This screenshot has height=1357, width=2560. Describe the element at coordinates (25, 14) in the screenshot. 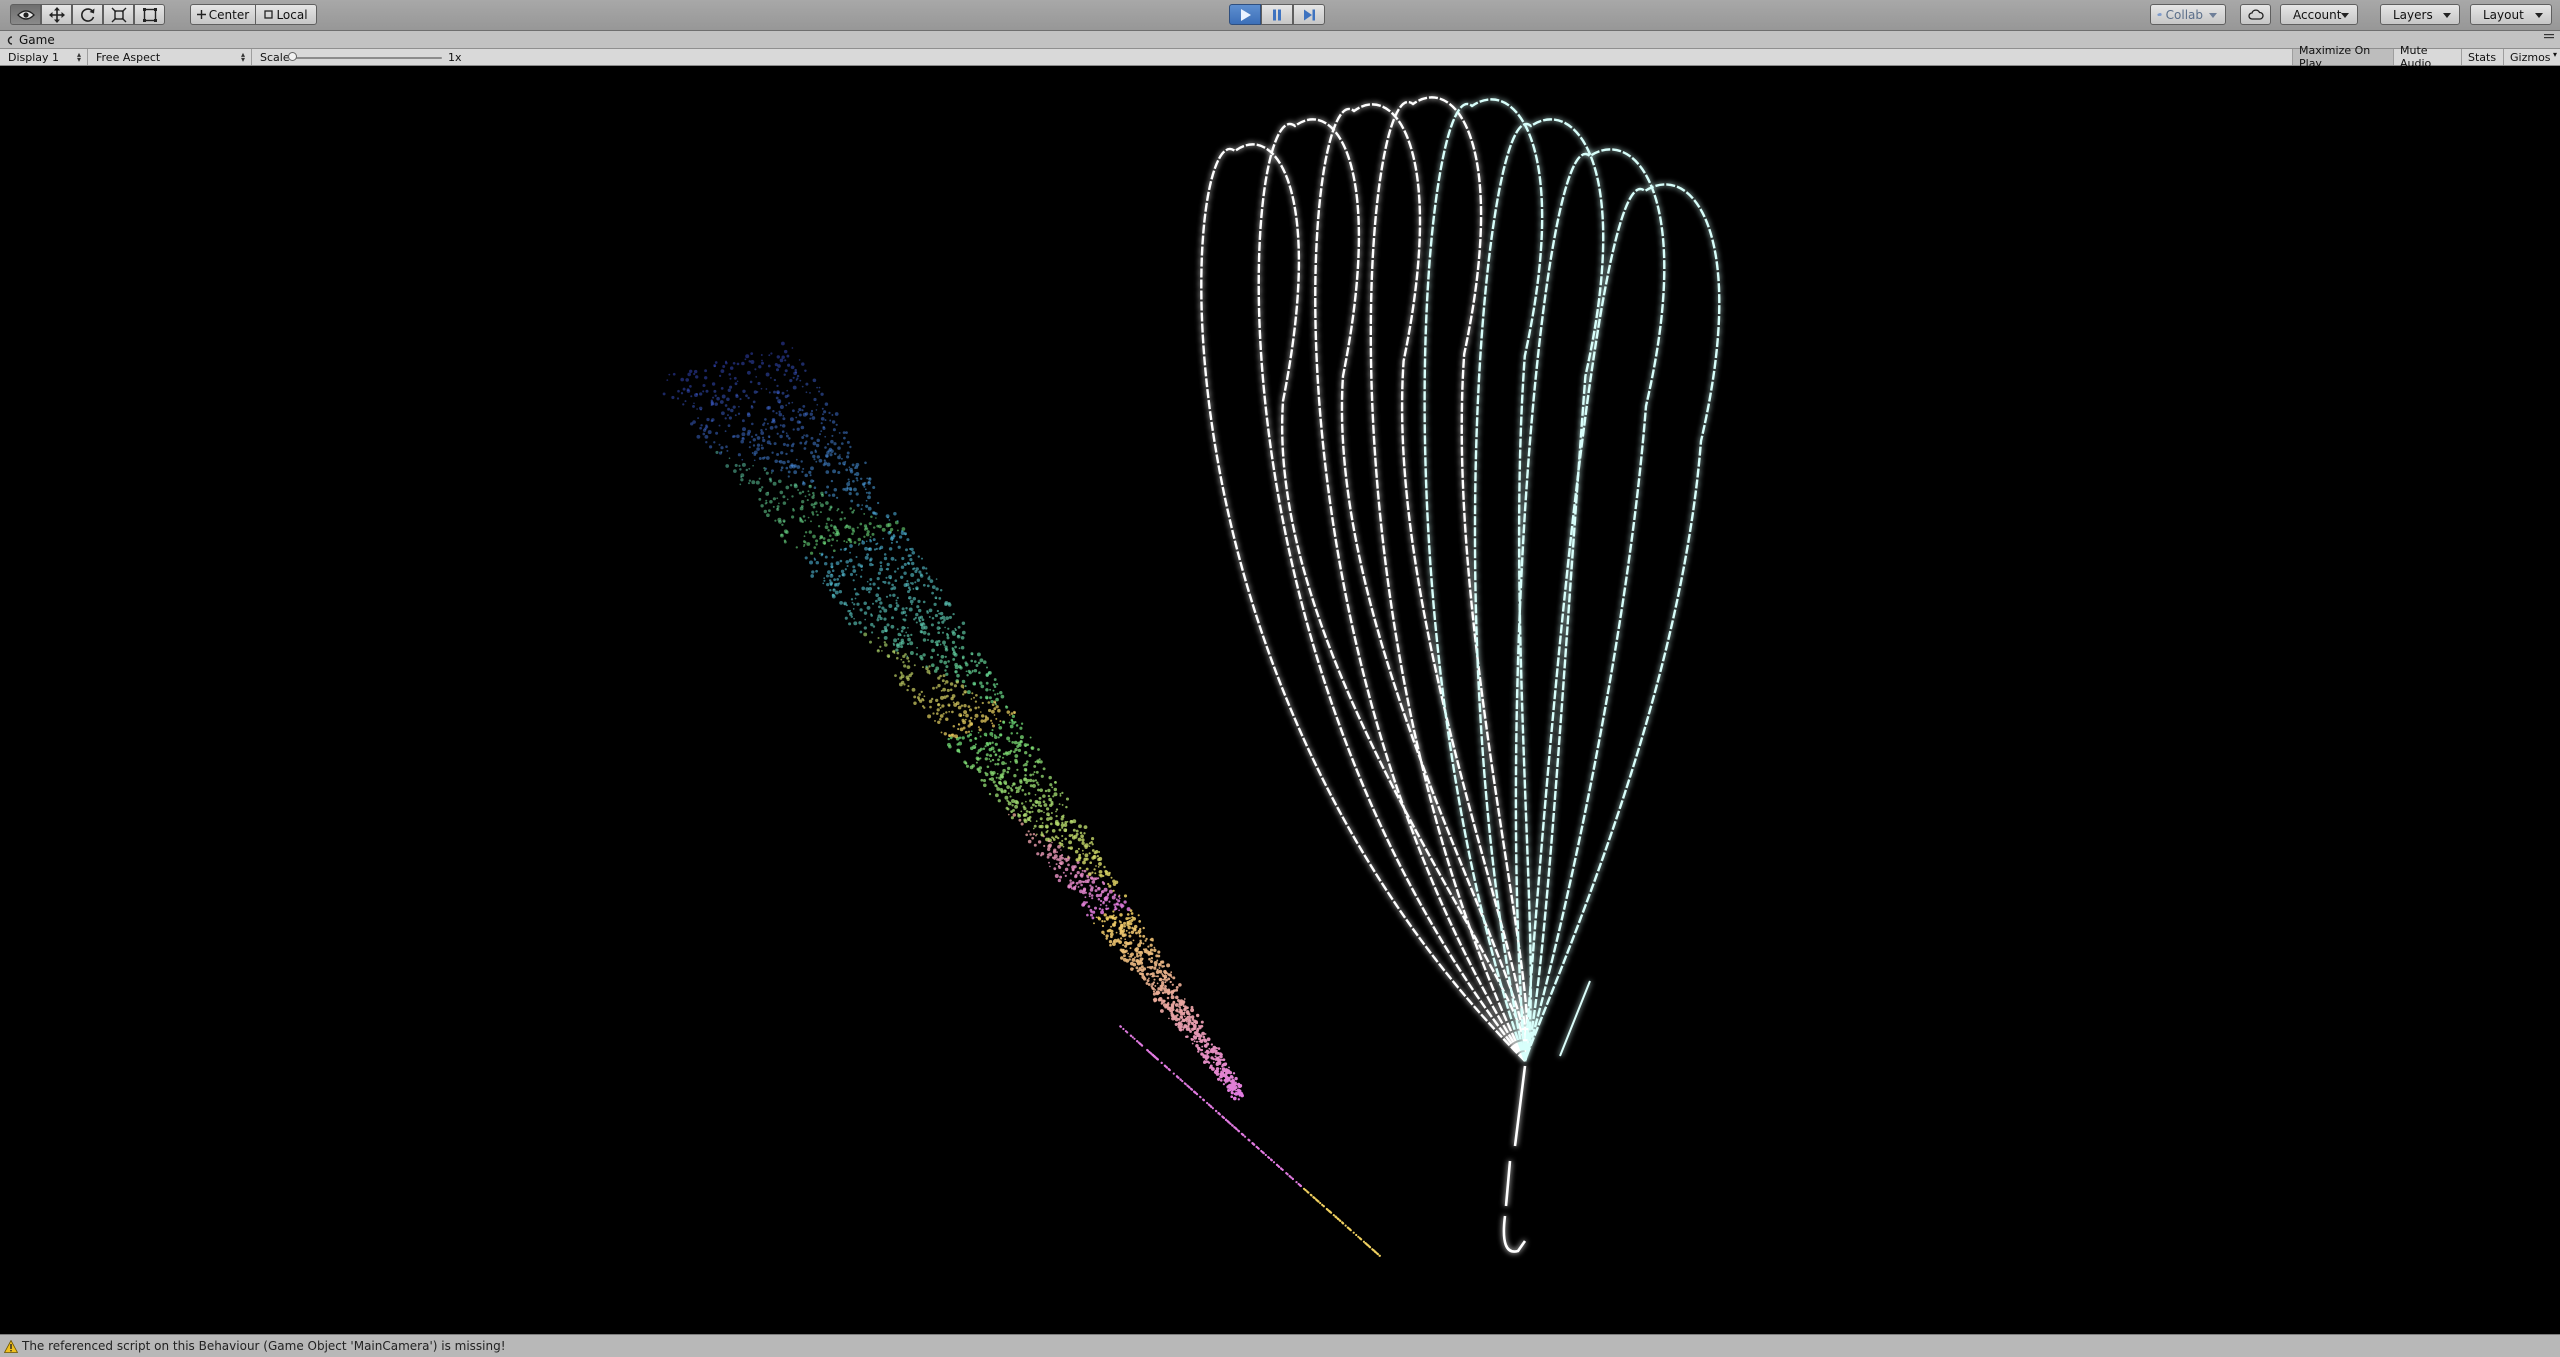

I see `view-tool-button` at that location.